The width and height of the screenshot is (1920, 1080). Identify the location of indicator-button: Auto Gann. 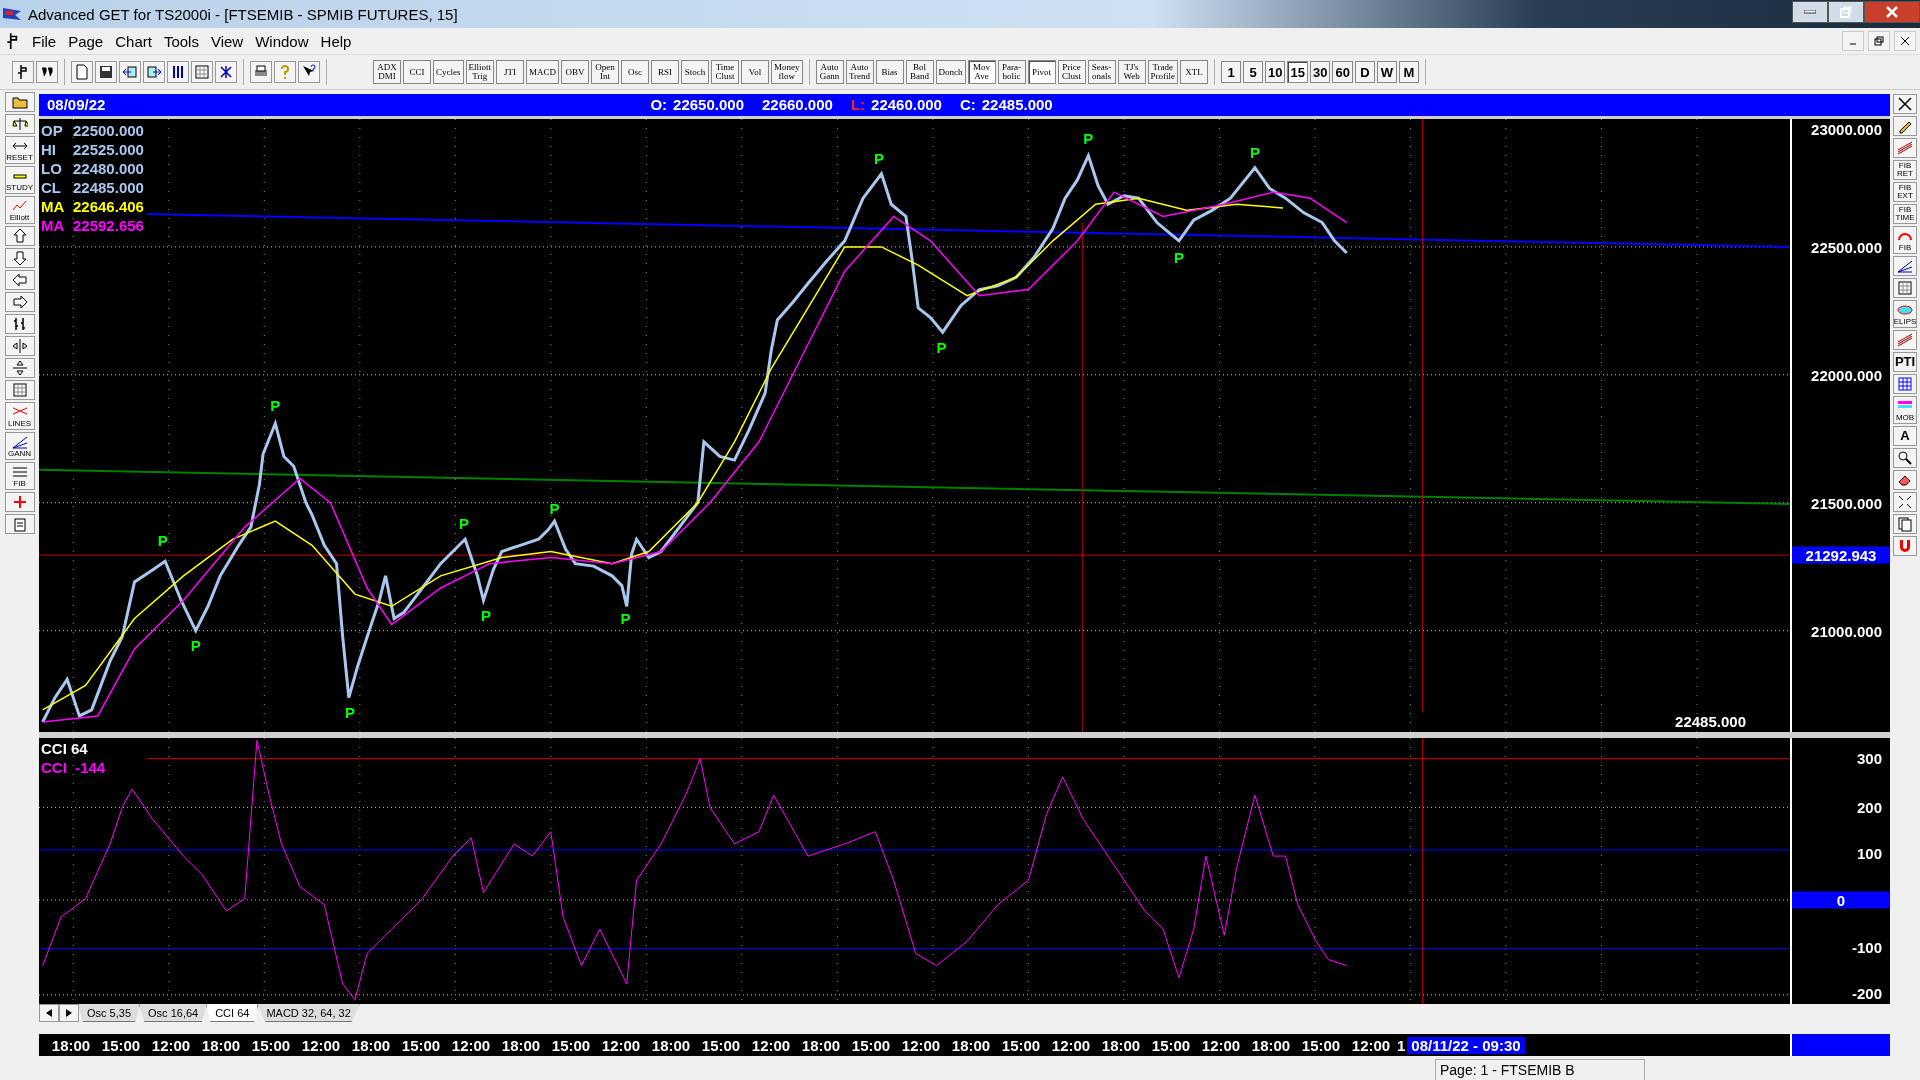
(829, 72).